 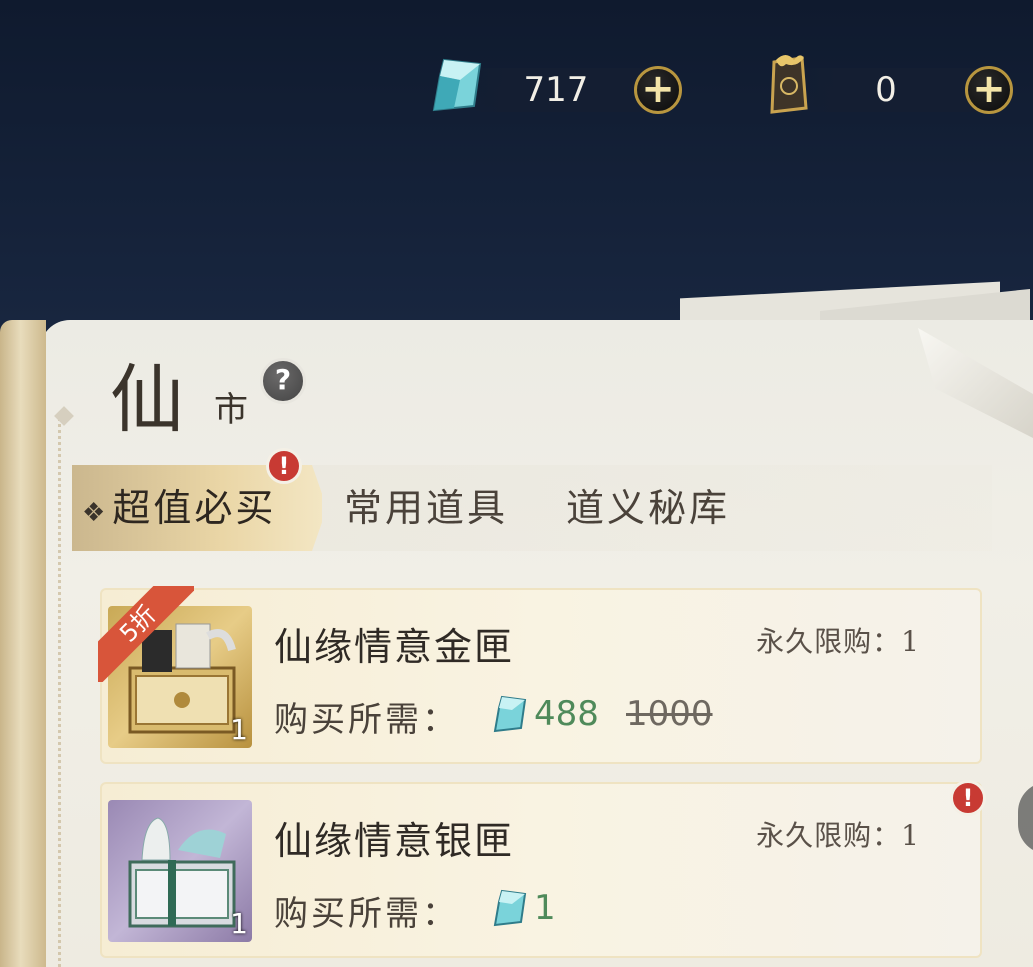 I want to click on help-button: ?, so click(x=283, y=381).